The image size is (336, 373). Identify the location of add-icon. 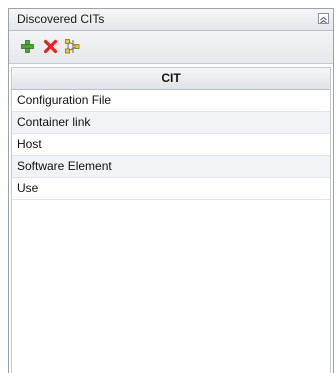
(27, 46).